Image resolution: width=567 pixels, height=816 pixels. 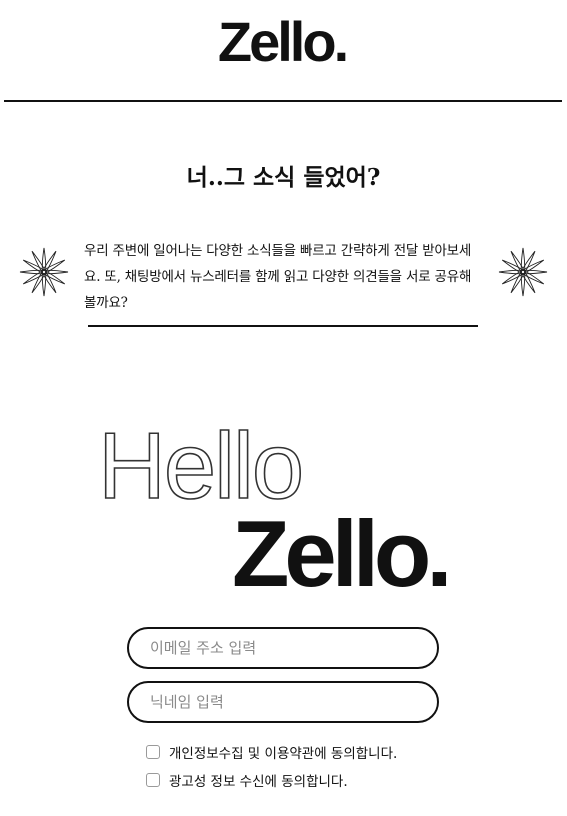 I want to click on nickname-field, so click(x=283, y=702).